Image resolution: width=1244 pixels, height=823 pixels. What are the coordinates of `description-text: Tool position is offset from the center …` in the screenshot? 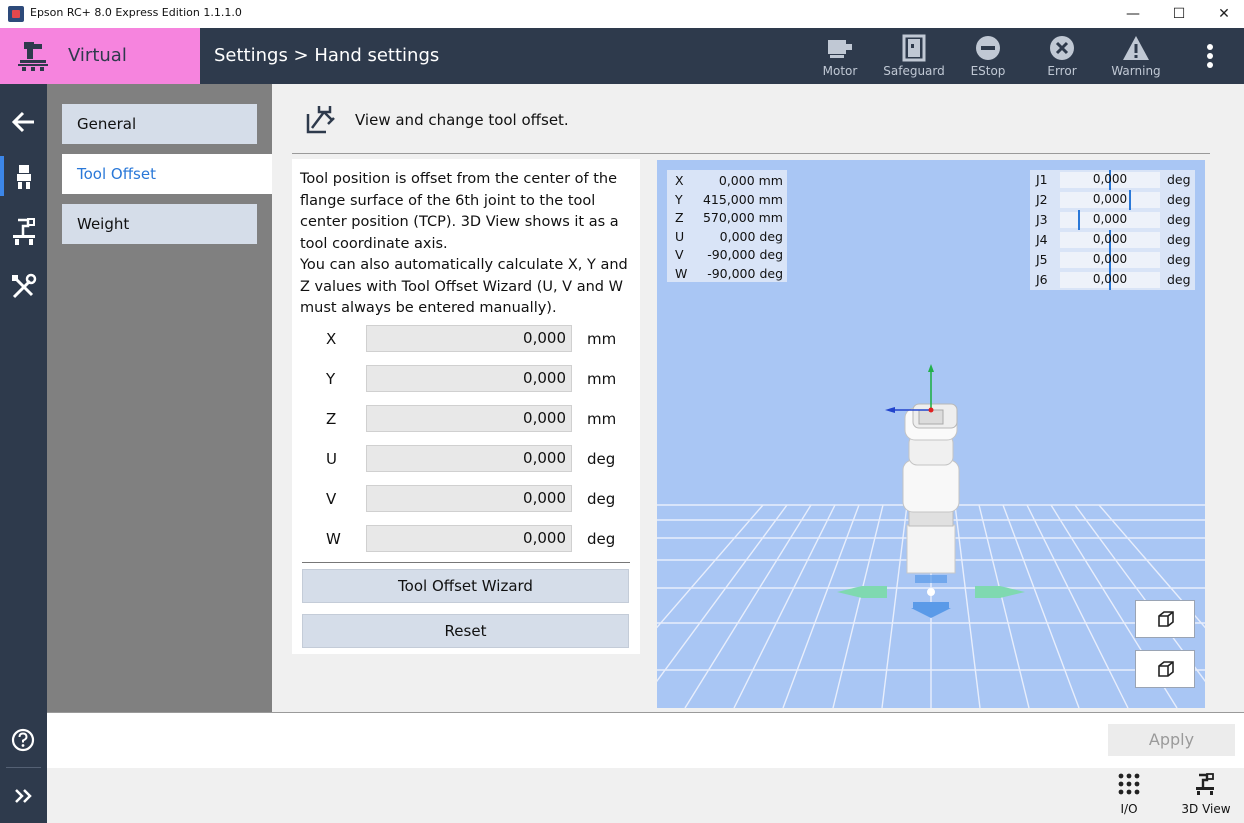 It's located at (464, 243).